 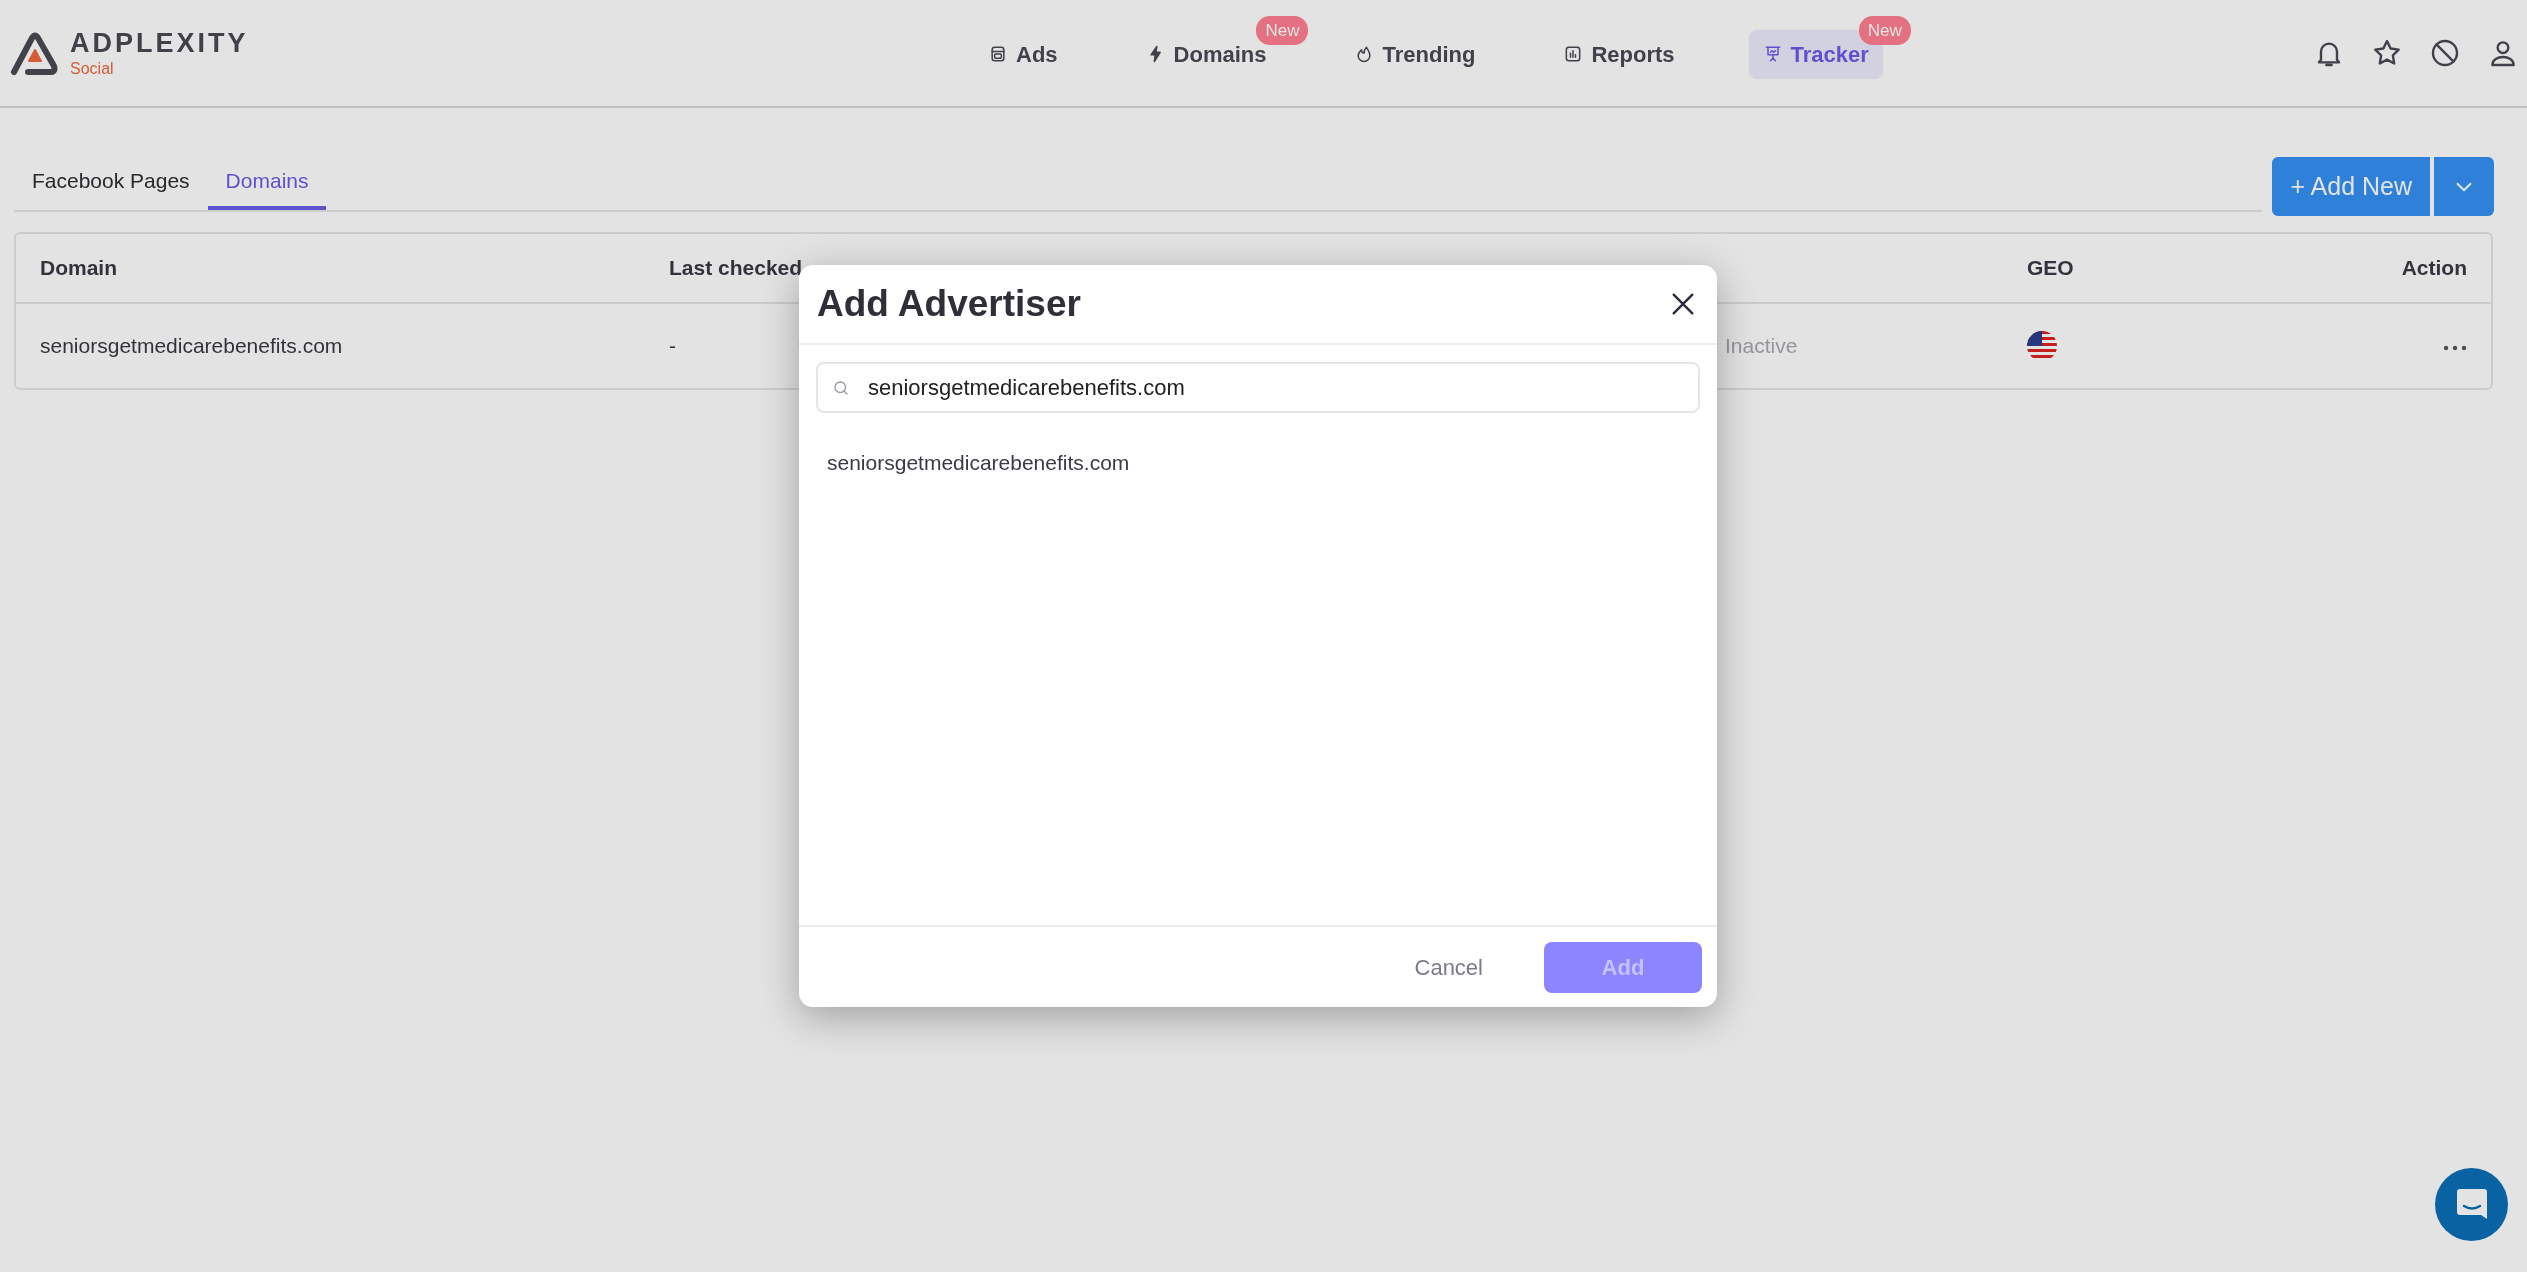 What do you see at coordinates (159, 43) in the screenshot?
I see `brand-name: ADPLEXITY` at bounding box center [159, 43].